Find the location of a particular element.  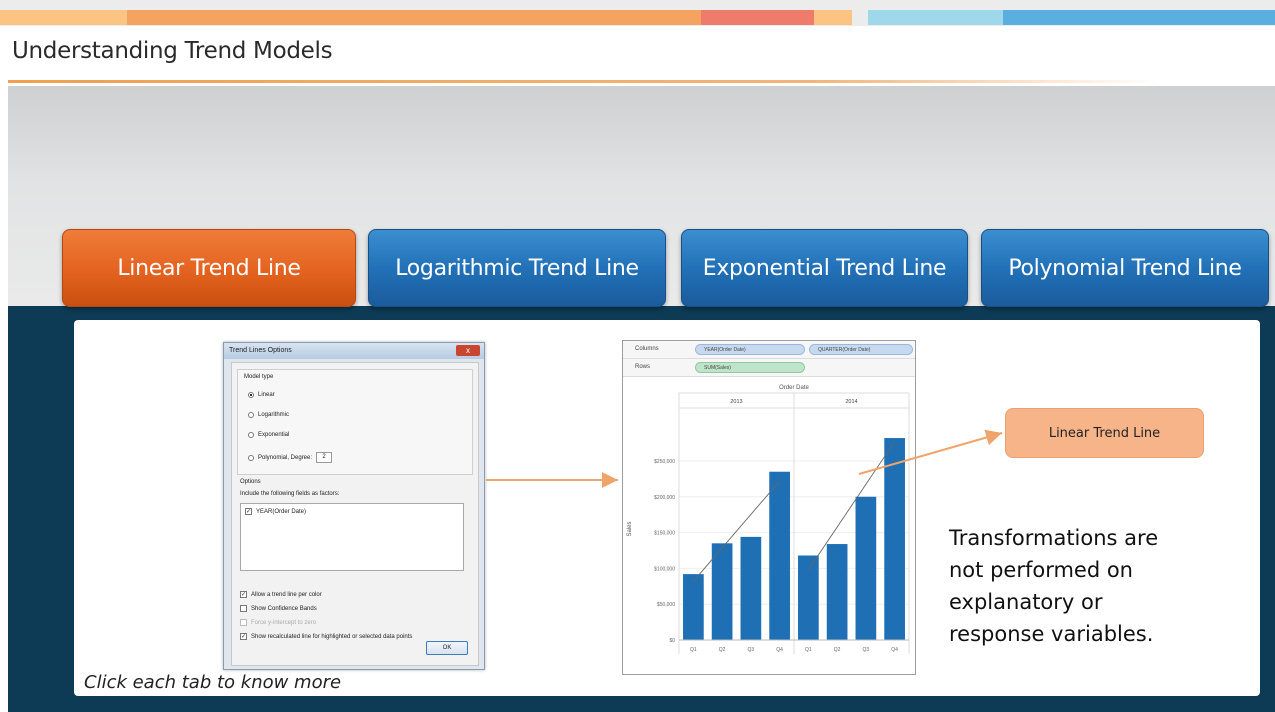

factor-item: ✓ YEAR(Order Date) is located at coordinates (275, 511).